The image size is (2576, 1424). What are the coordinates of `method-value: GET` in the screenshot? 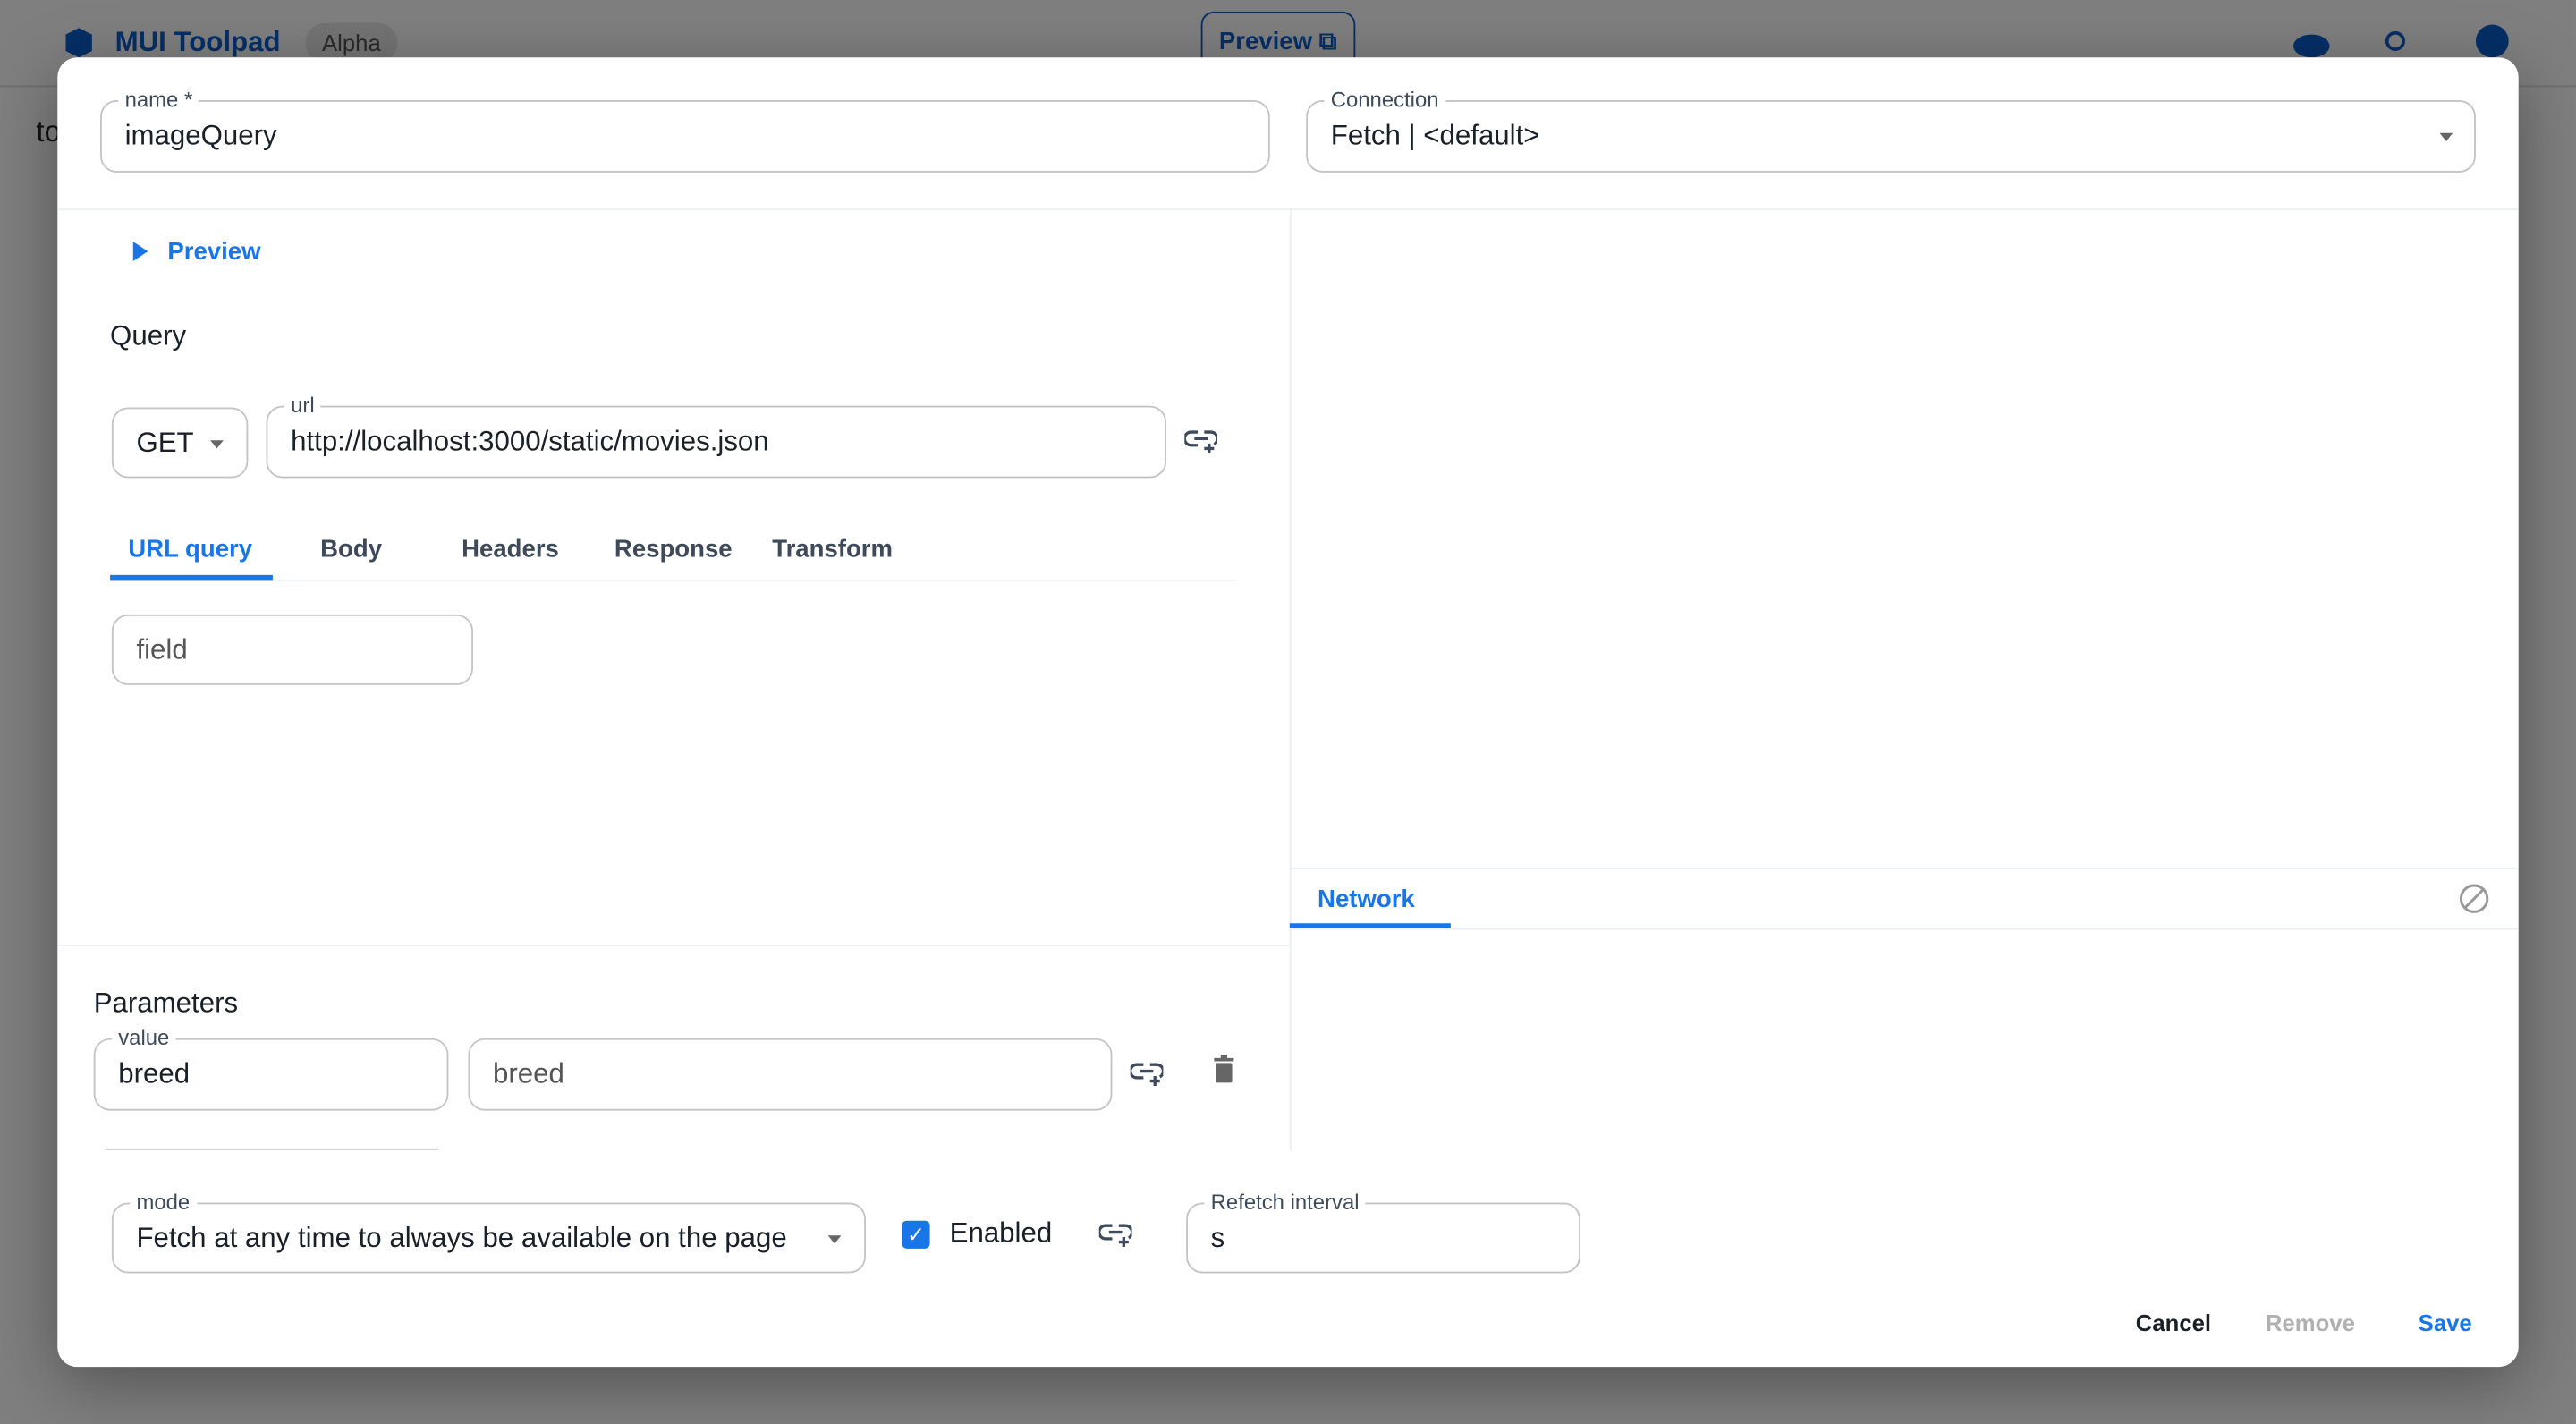 It's located at (165, 442).